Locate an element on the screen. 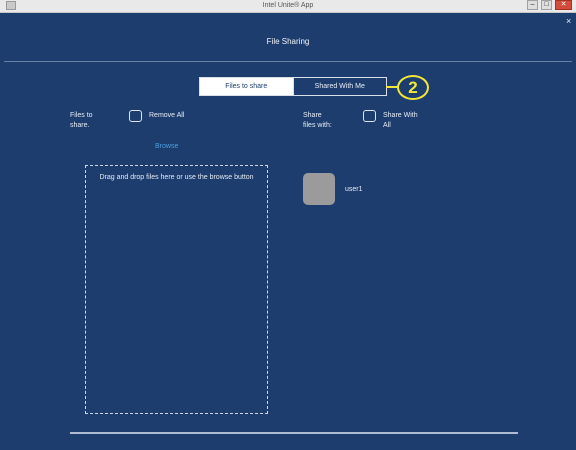 This screenshot has height=450, width=576. remove-all-label: Remove All is located at coordinates (167, 115).